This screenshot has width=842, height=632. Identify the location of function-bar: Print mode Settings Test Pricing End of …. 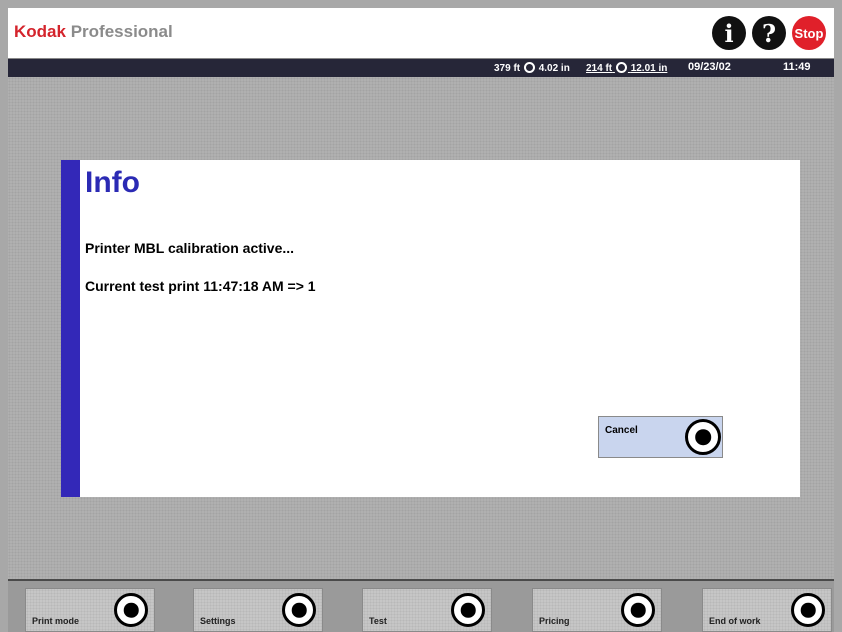
(421, 606).